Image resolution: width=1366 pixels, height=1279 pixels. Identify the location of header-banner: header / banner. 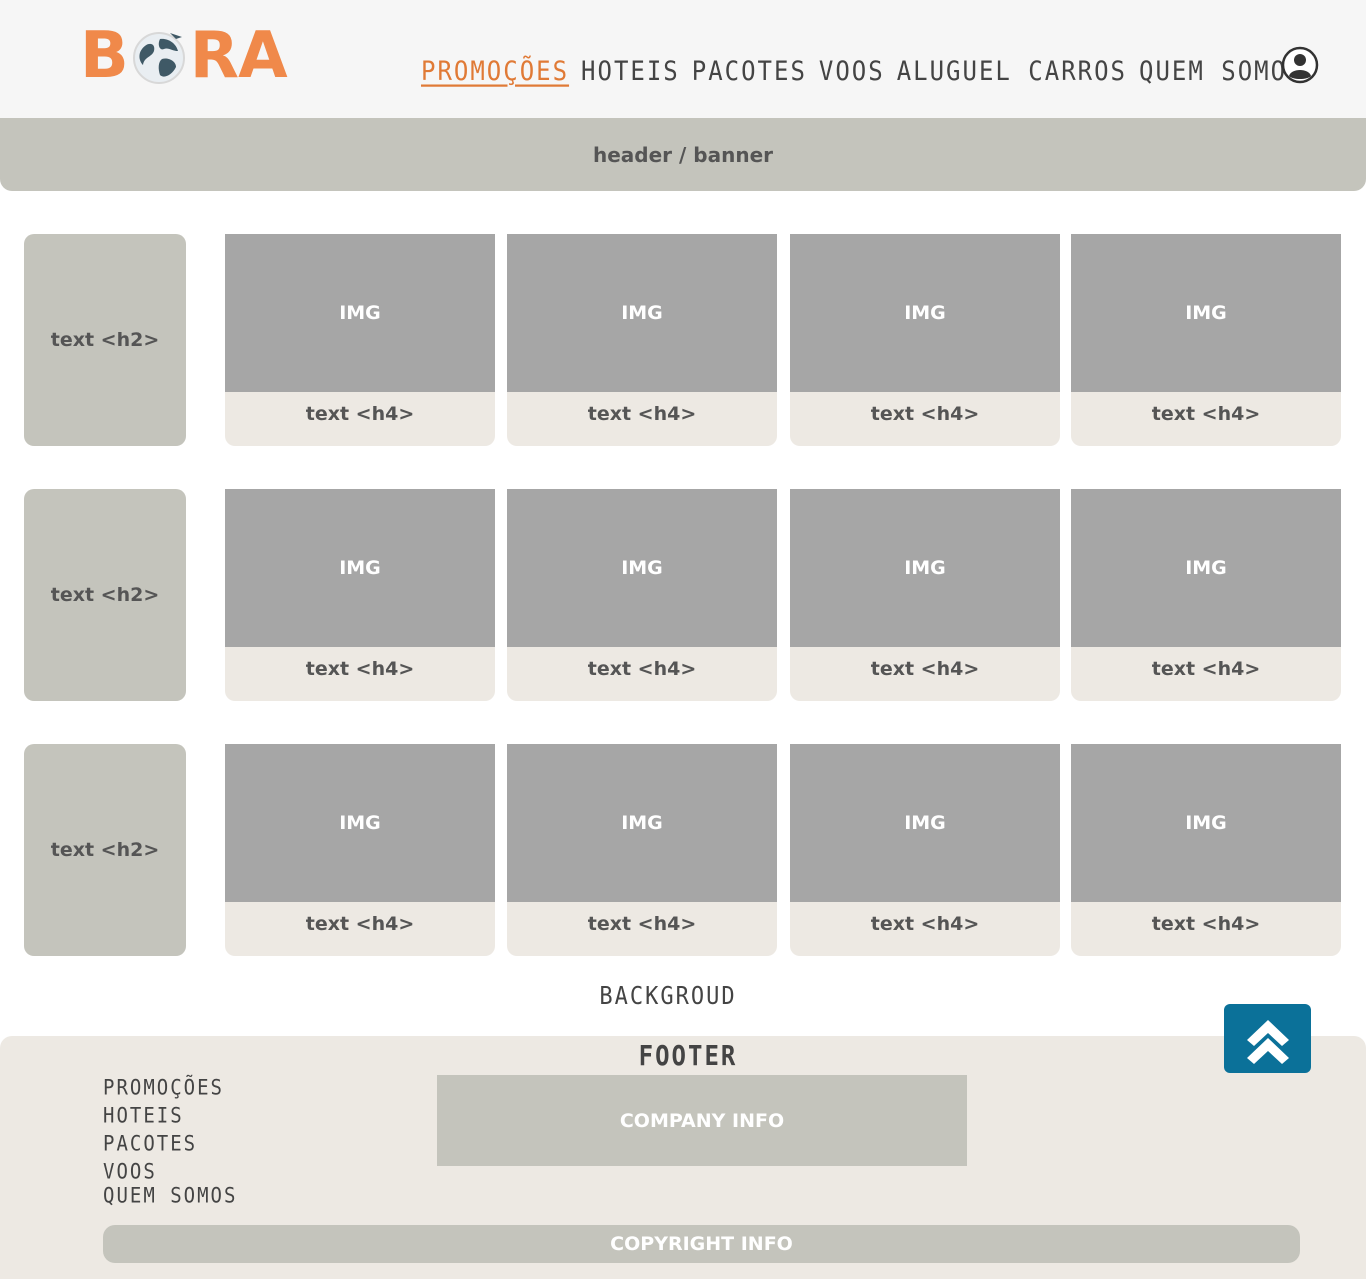
(683, 154).